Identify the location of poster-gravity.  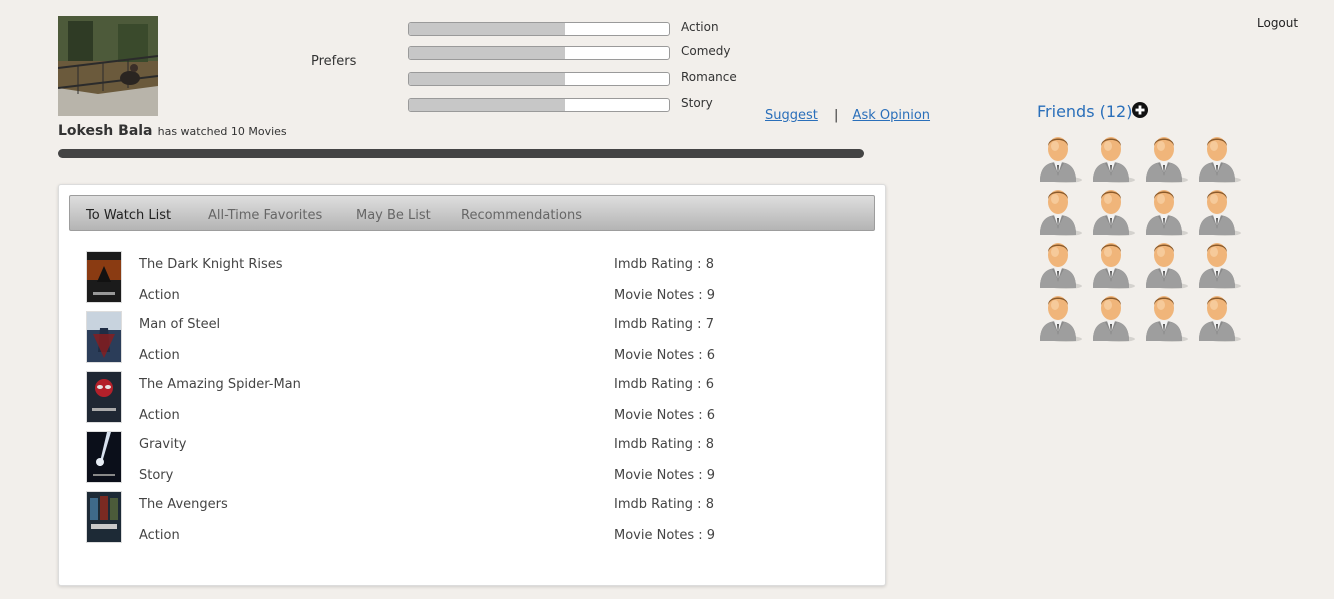
(104, 457).